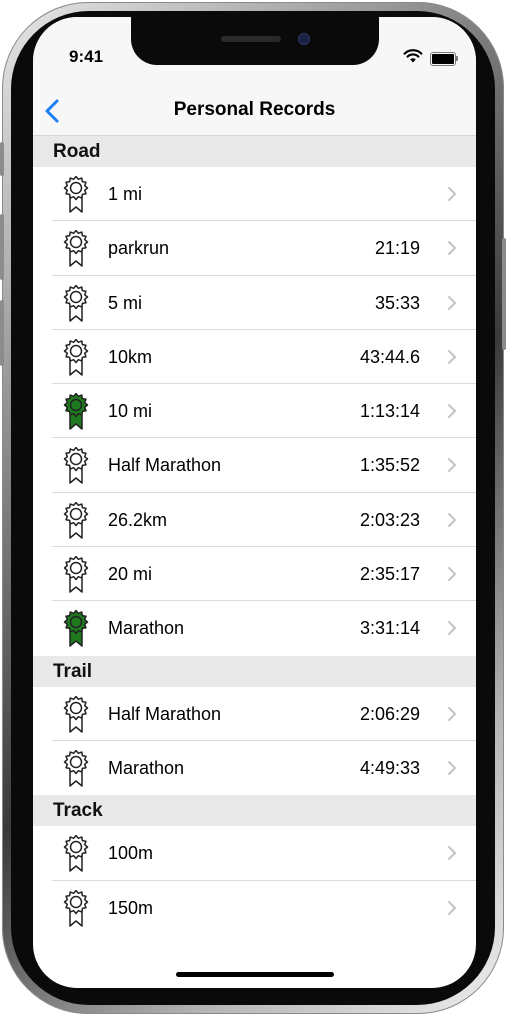  What do you see at coordinates (131, 853) in the screenshot?
I see `record-distance: 100m` at bounding box center [131, 853].